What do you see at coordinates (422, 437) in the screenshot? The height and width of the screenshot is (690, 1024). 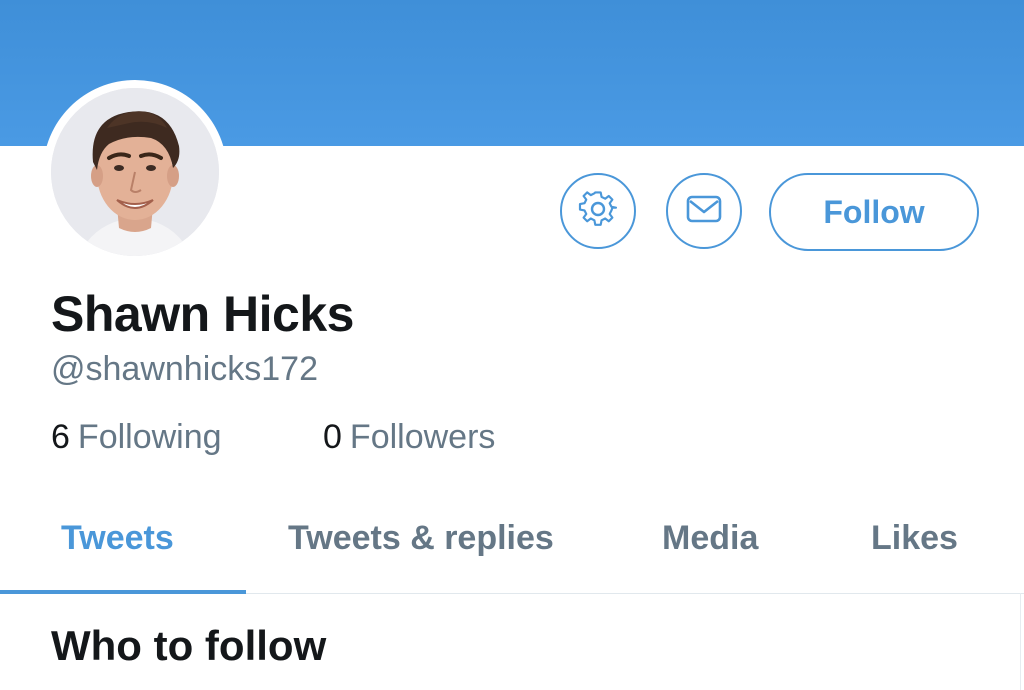 I see `followers-label: Followers` at bounding box center [422, 437].